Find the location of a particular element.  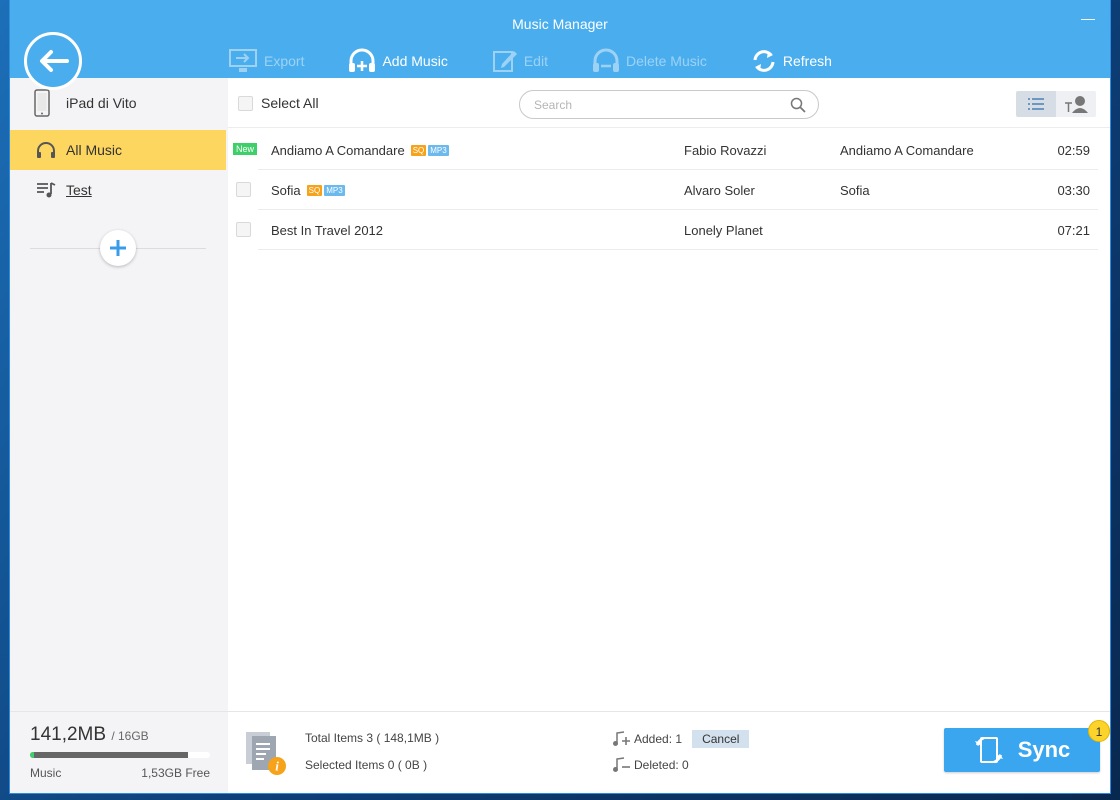

selected-items-label: Selected Items is located at coordinates (345, 765).